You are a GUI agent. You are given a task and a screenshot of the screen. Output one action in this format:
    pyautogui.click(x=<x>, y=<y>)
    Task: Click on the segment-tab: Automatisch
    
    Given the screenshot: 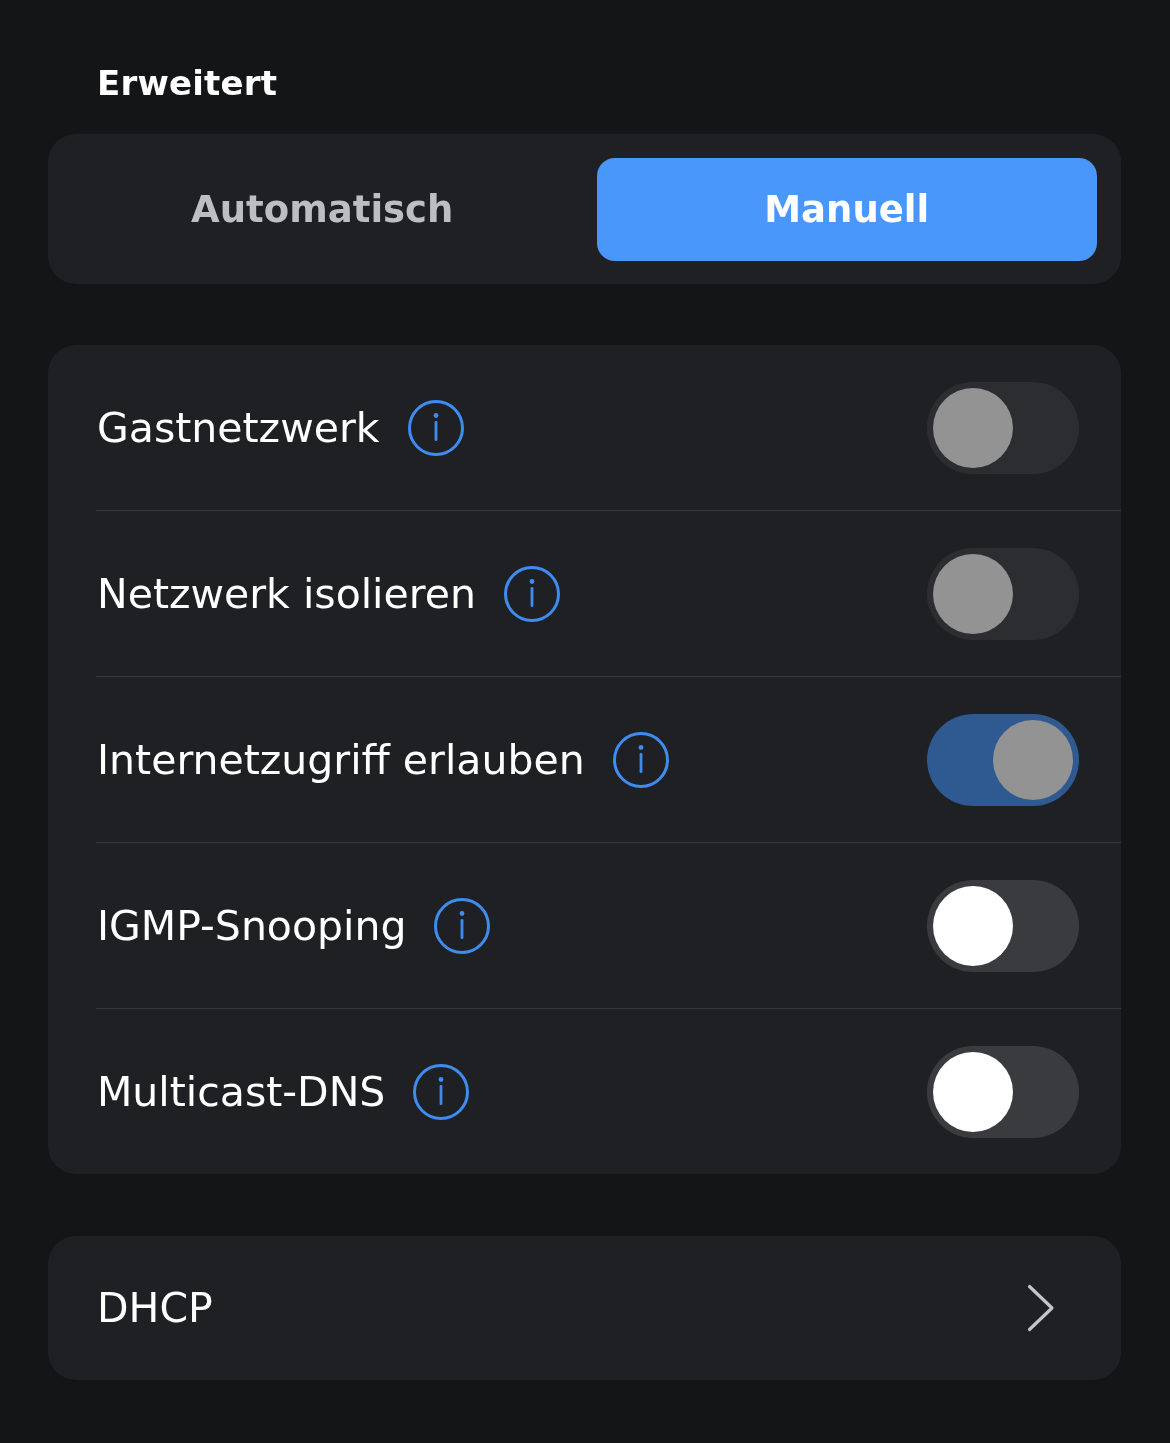 What is the action you would take?
    pyautogui.click(x=322, y=209)
    